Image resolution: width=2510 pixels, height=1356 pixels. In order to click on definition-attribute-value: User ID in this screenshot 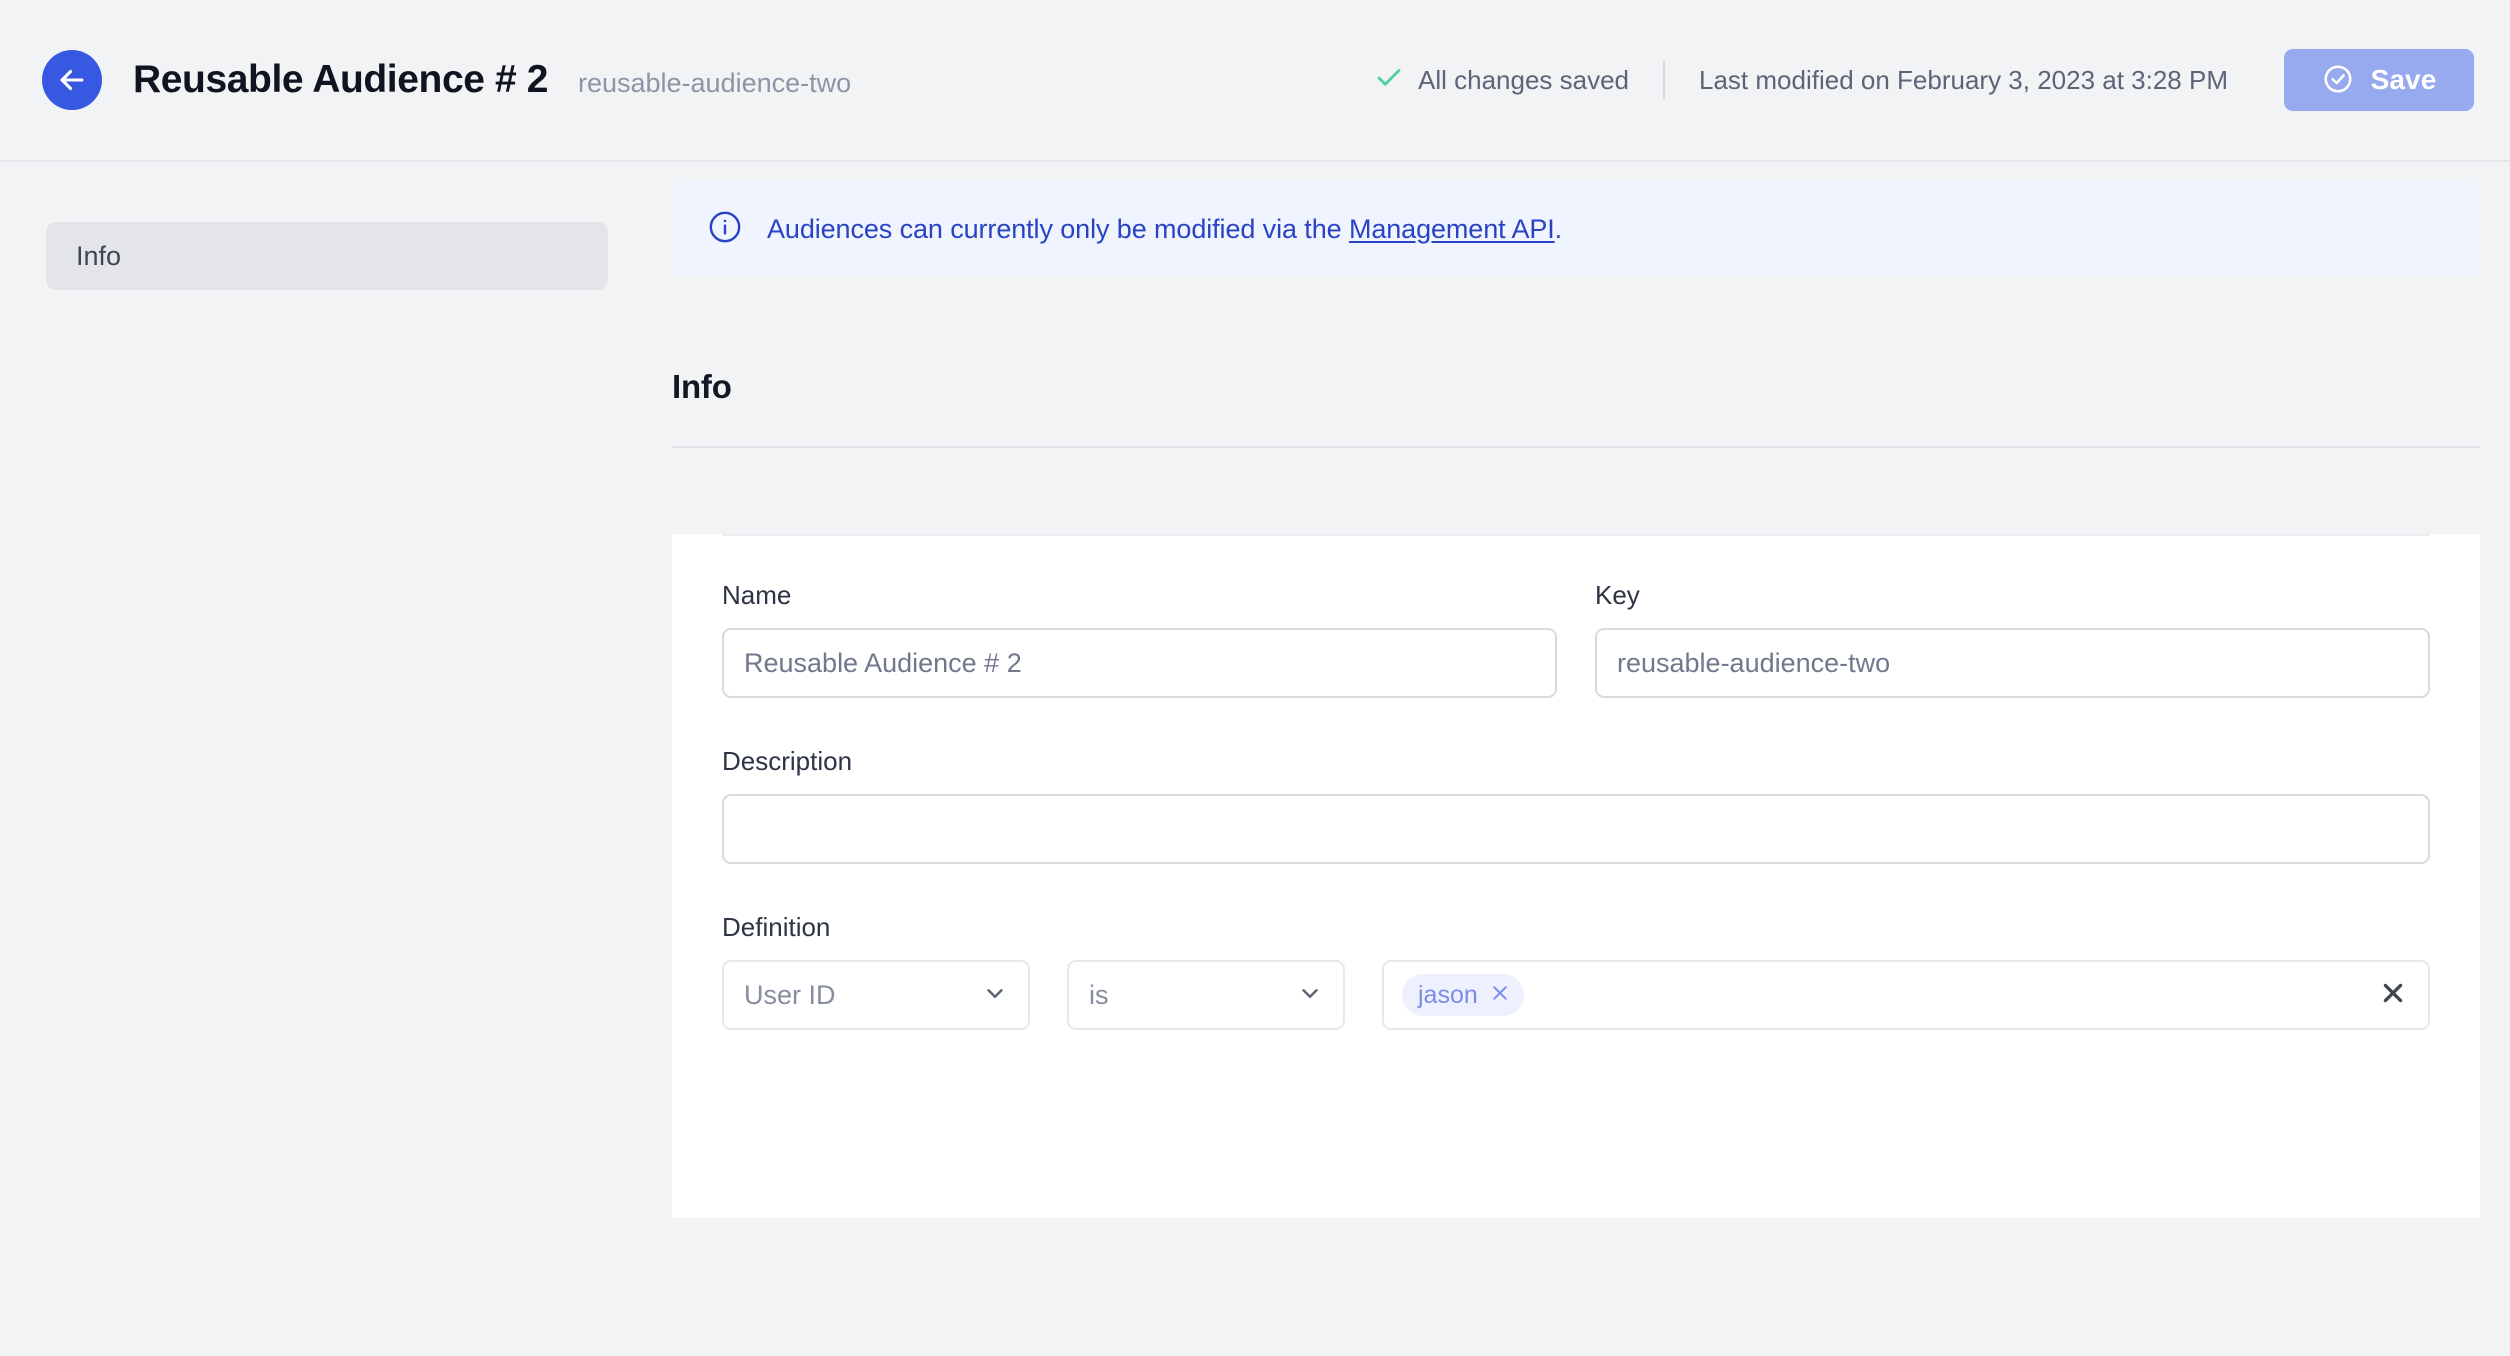, I will do `click(790, 994)`.